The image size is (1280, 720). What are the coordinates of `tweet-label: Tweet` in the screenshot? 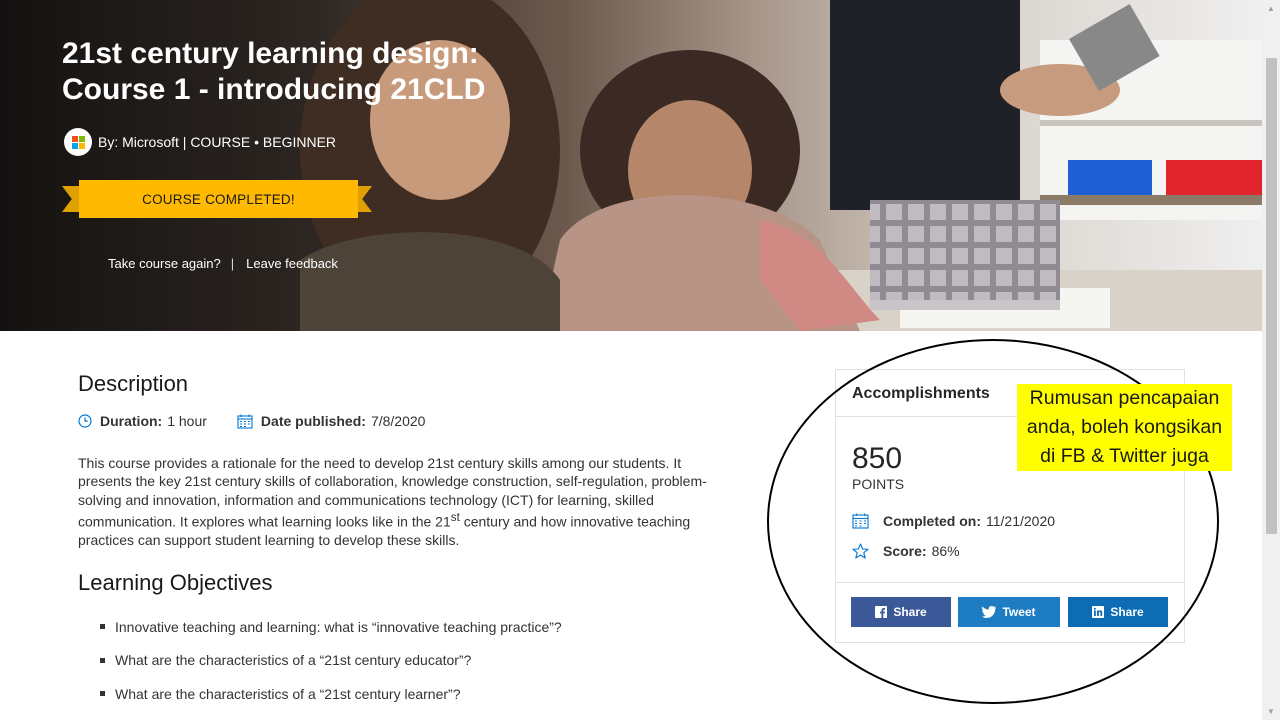 It's located at (1019, 612).